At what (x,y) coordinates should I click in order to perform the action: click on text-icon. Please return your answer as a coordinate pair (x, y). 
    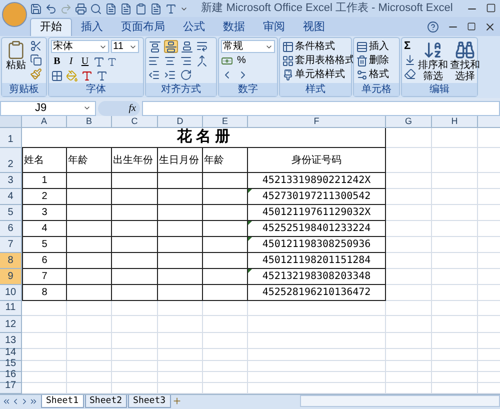
    Looking at the image, I should click on (171, 8).